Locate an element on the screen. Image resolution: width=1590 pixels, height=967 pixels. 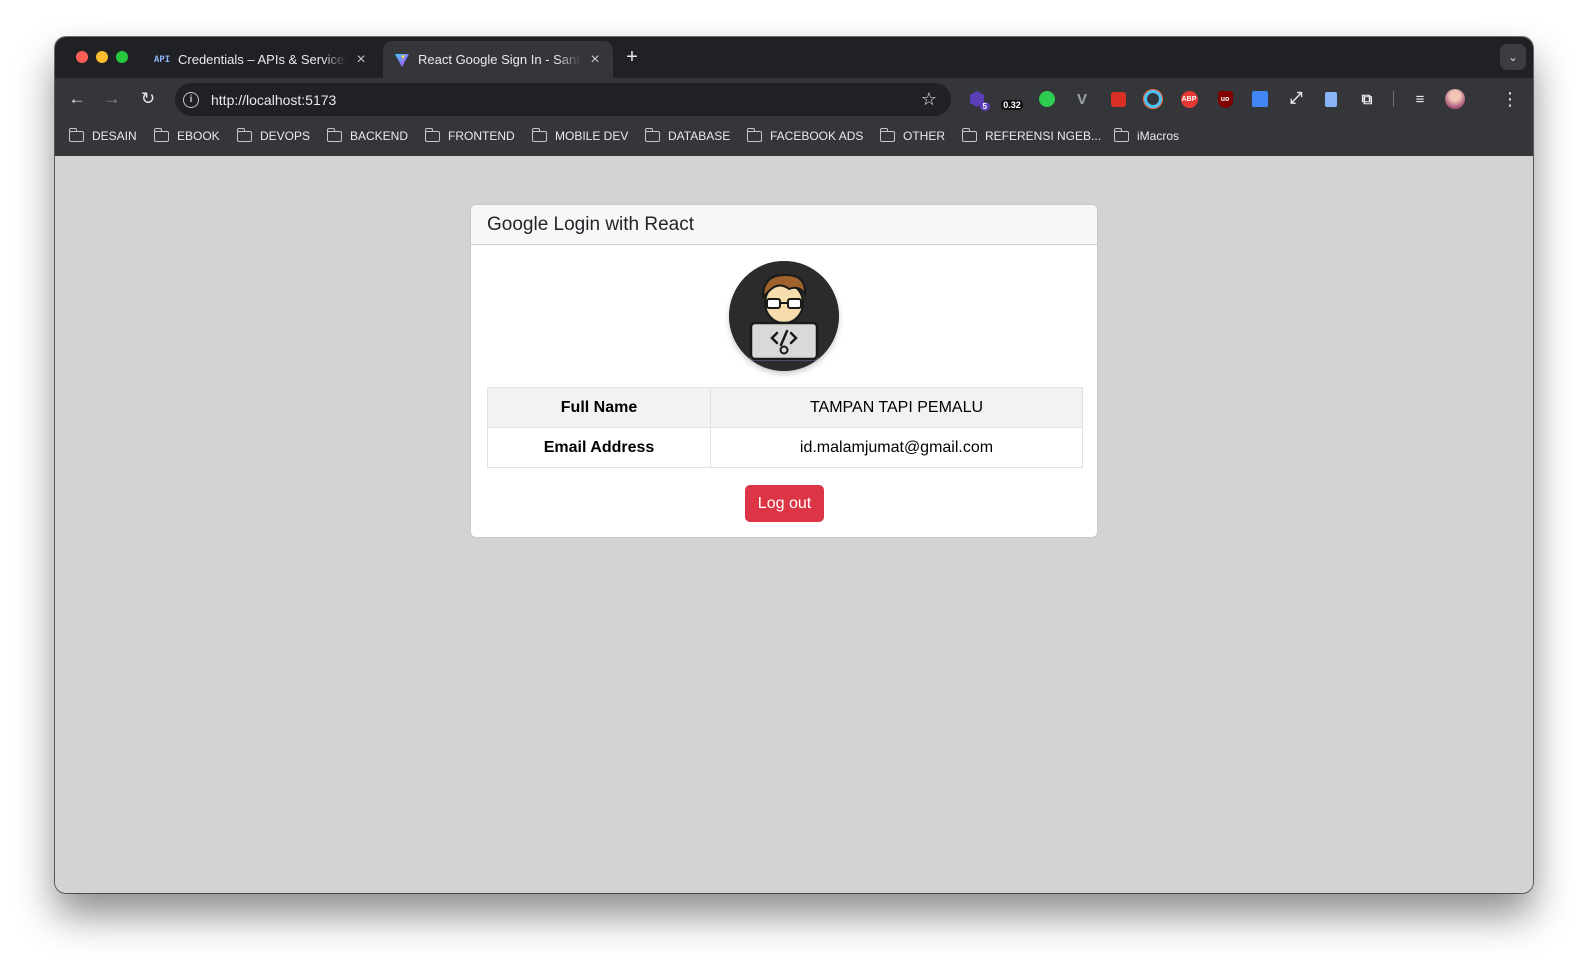
new-tab-button: + is located at coordinates (632, 57).